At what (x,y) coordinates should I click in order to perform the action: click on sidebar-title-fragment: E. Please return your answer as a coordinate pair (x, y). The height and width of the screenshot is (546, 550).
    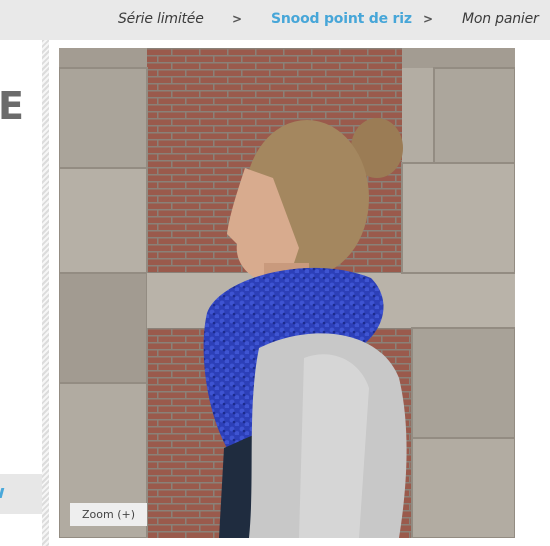
    Looking at the image, I should click on (12, 106).